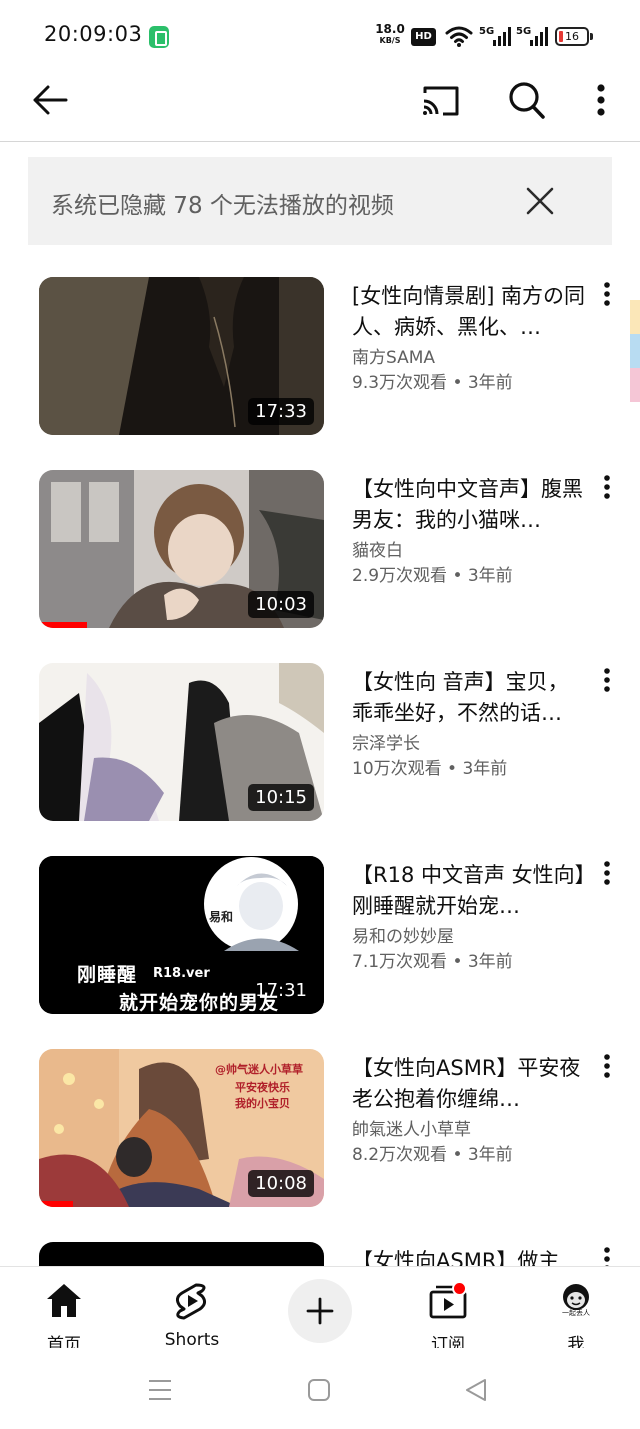 The height and width of the screenshot is (1429, 640). Describe the element at coordinates (93, 34) in the screenshot. I see `status-time: 20:09:03` at that location.